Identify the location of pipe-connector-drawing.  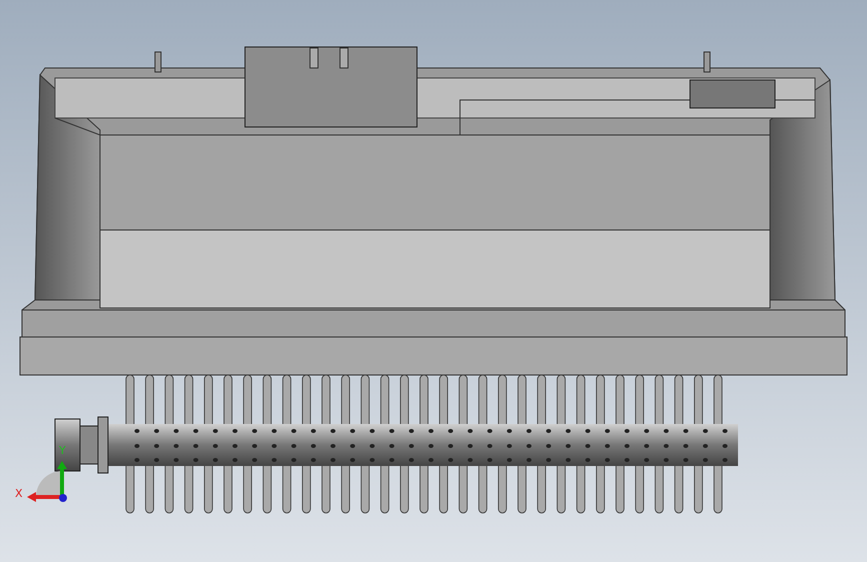
(81, 445).